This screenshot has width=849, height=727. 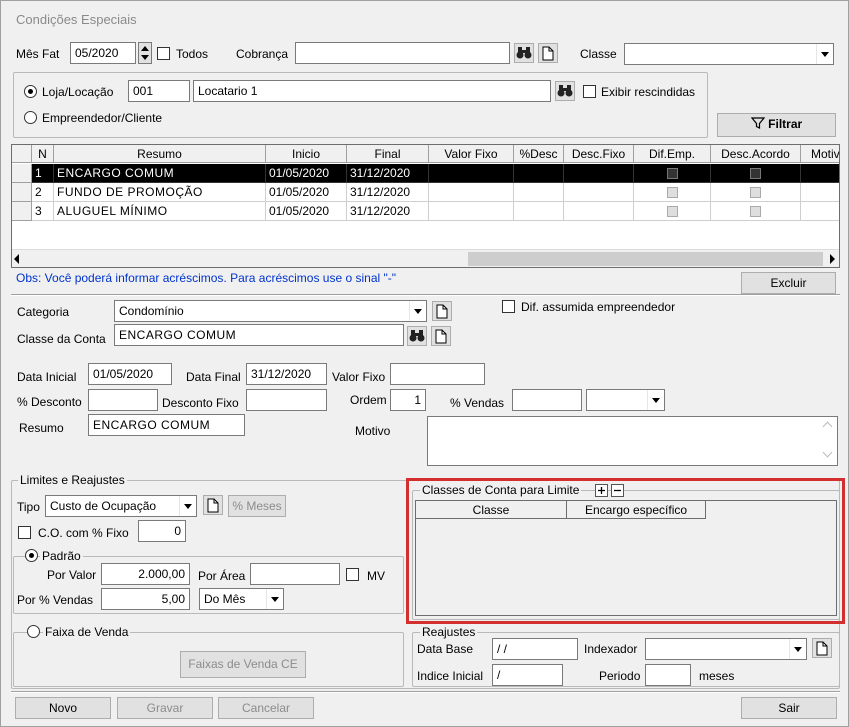 What do you see at coordinates (417, 336) in the screenshot?
I see `classe-conta-search-button` at bounding box center [417, 336].